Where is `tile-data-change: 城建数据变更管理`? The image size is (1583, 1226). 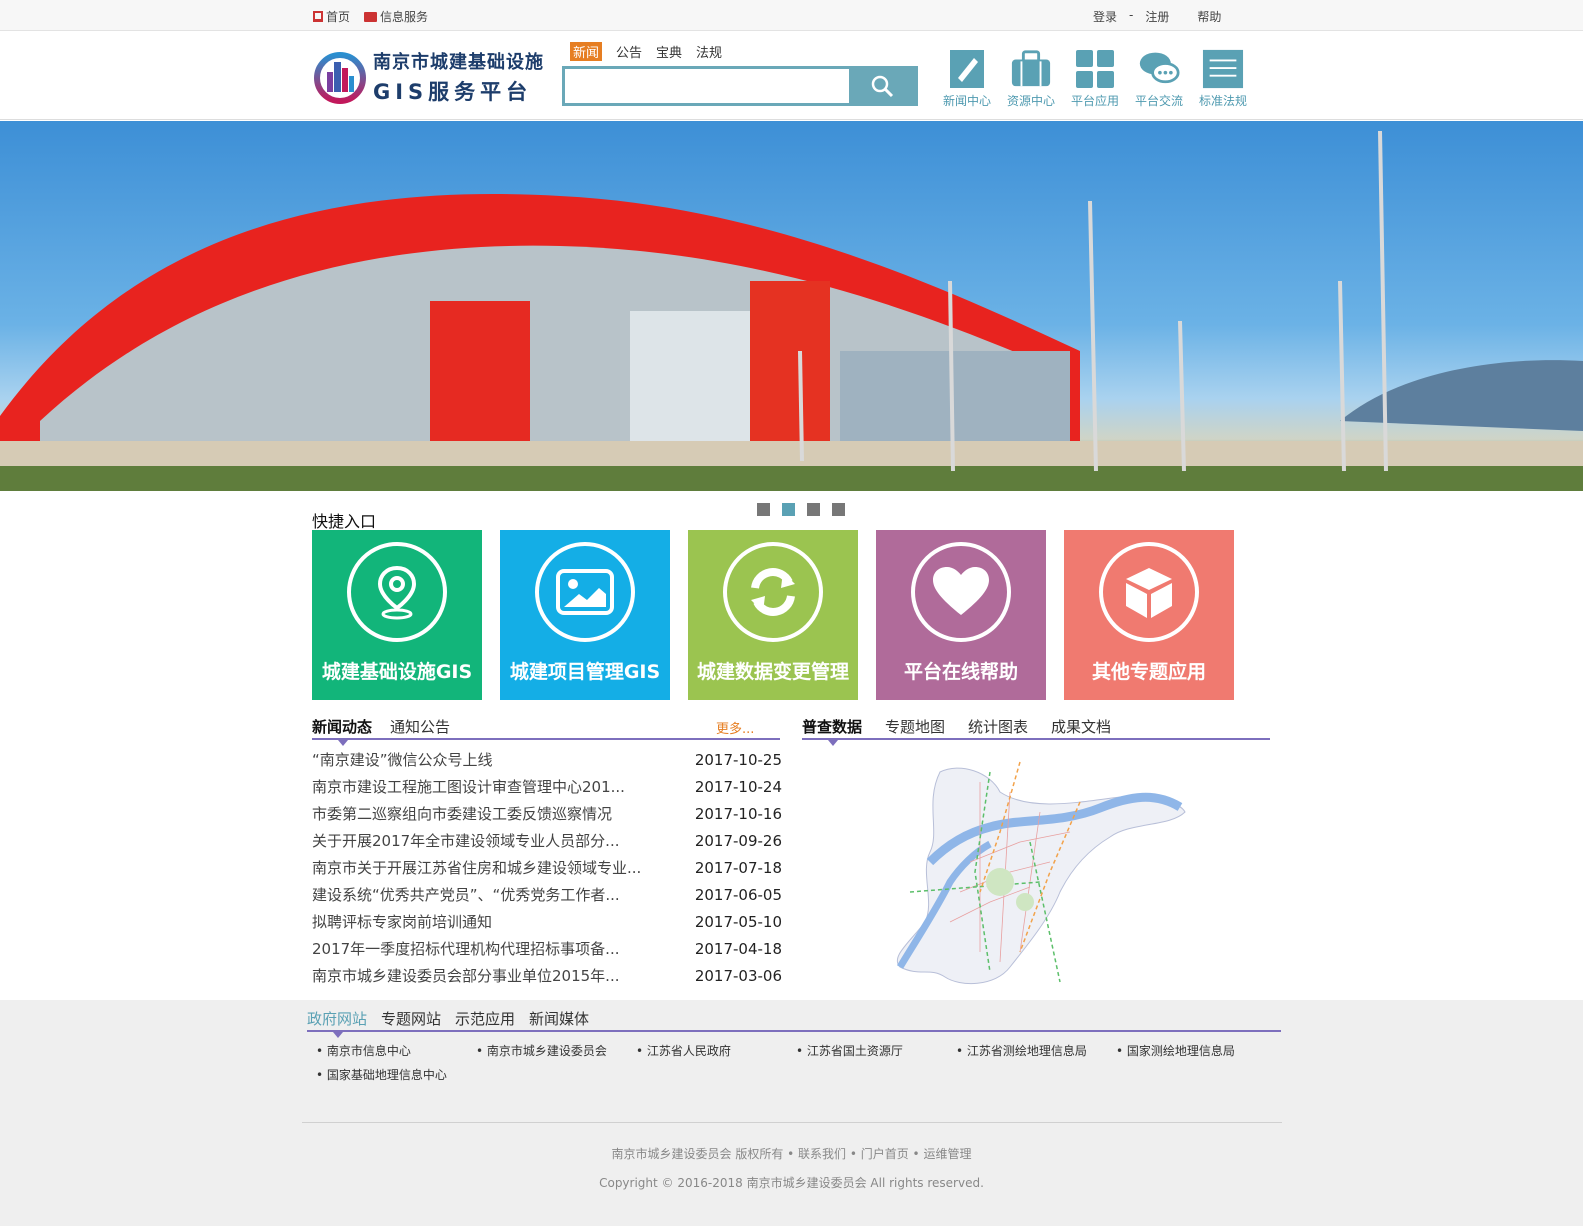 tile-data-change: 城建数据变更管理 is located at coordinates (773, 615).